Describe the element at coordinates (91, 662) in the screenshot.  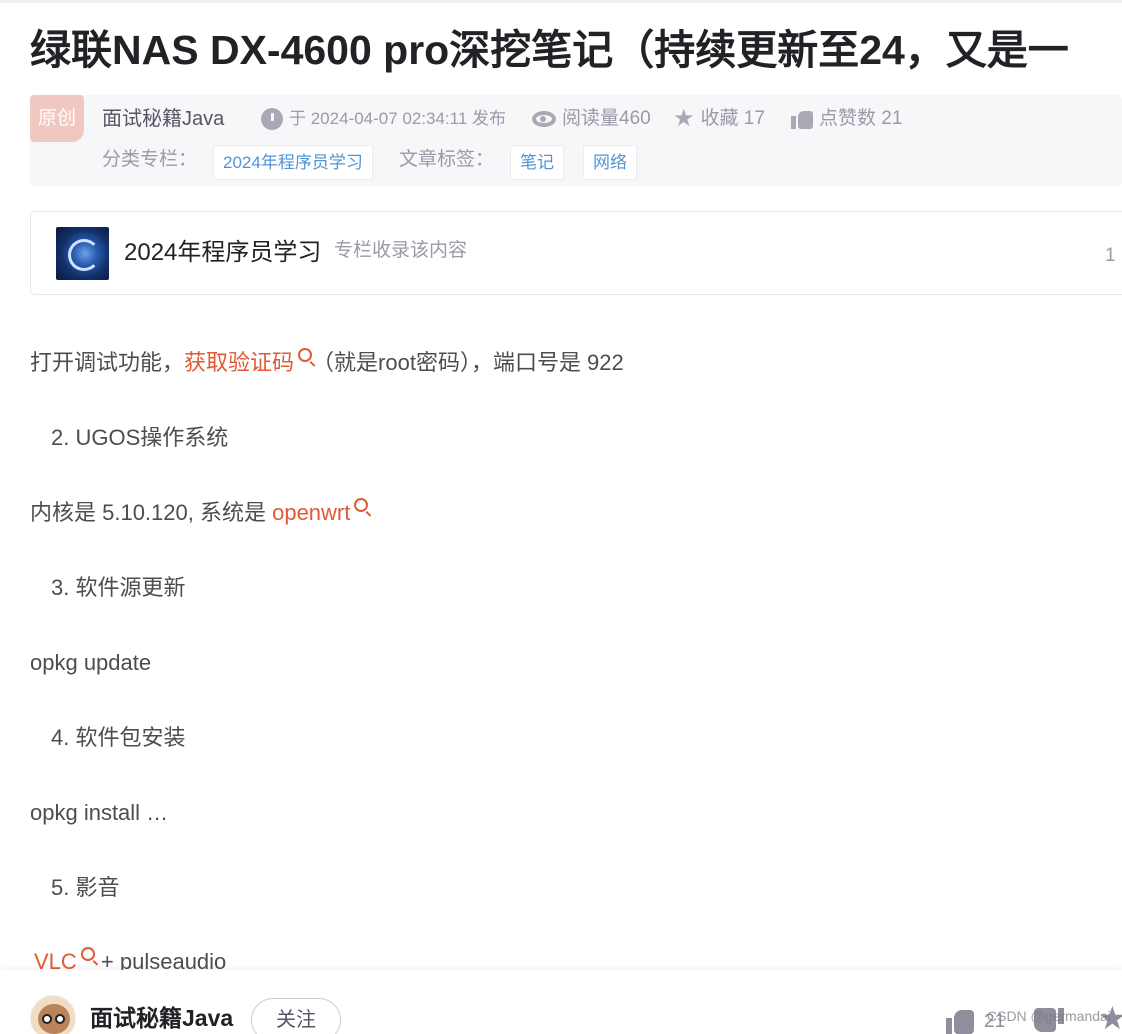
I see `code-line: opkg update` at that location.